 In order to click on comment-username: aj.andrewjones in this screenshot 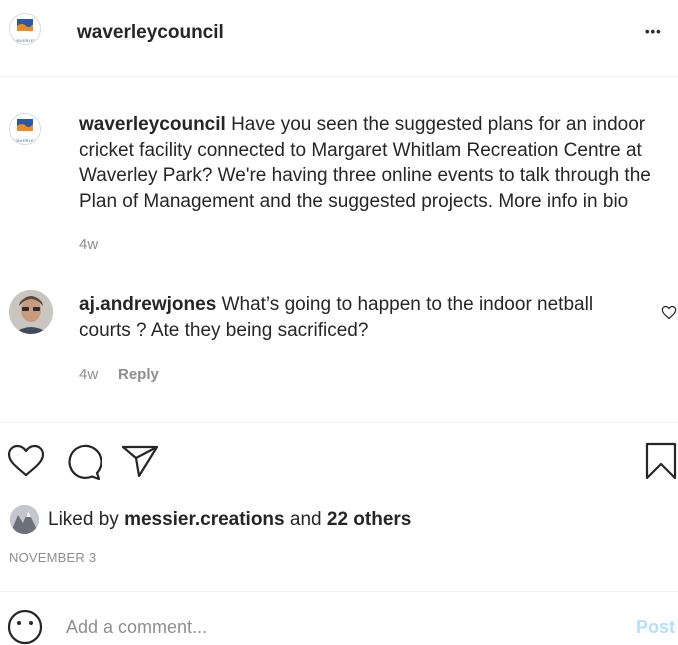, I will do `click(147, 304)`.